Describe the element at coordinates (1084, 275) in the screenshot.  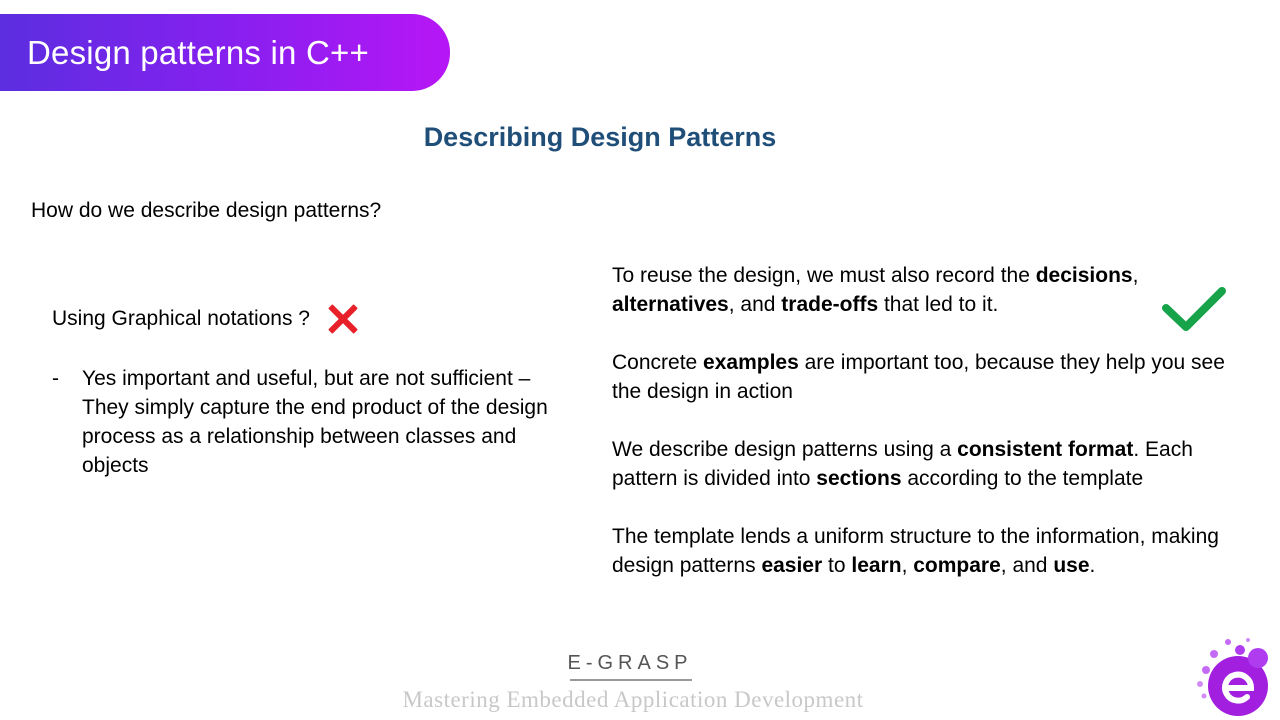
I see `bold-text: decisions` at that location.